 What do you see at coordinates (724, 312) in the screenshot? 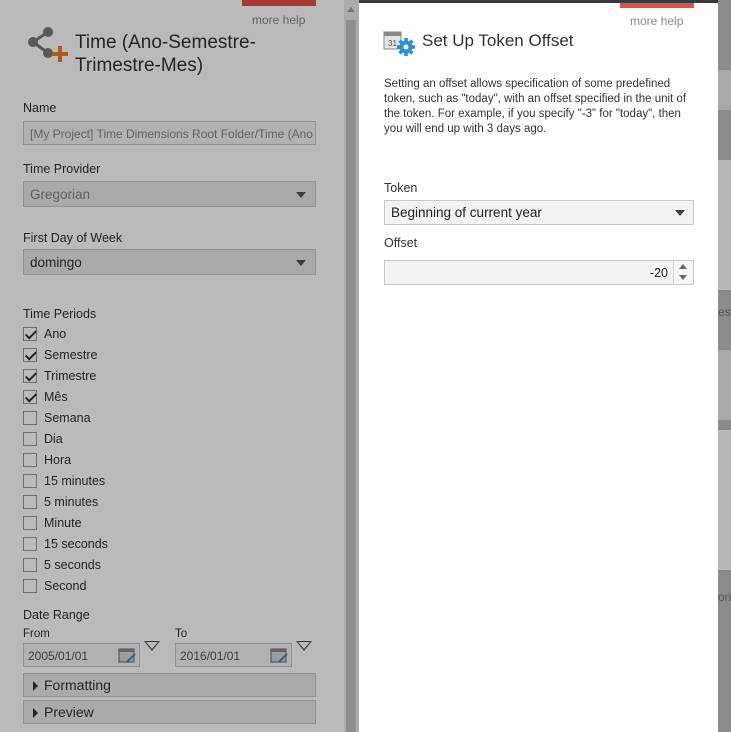
I see `background-text-fragment: es` at bounding box center [724, 312].